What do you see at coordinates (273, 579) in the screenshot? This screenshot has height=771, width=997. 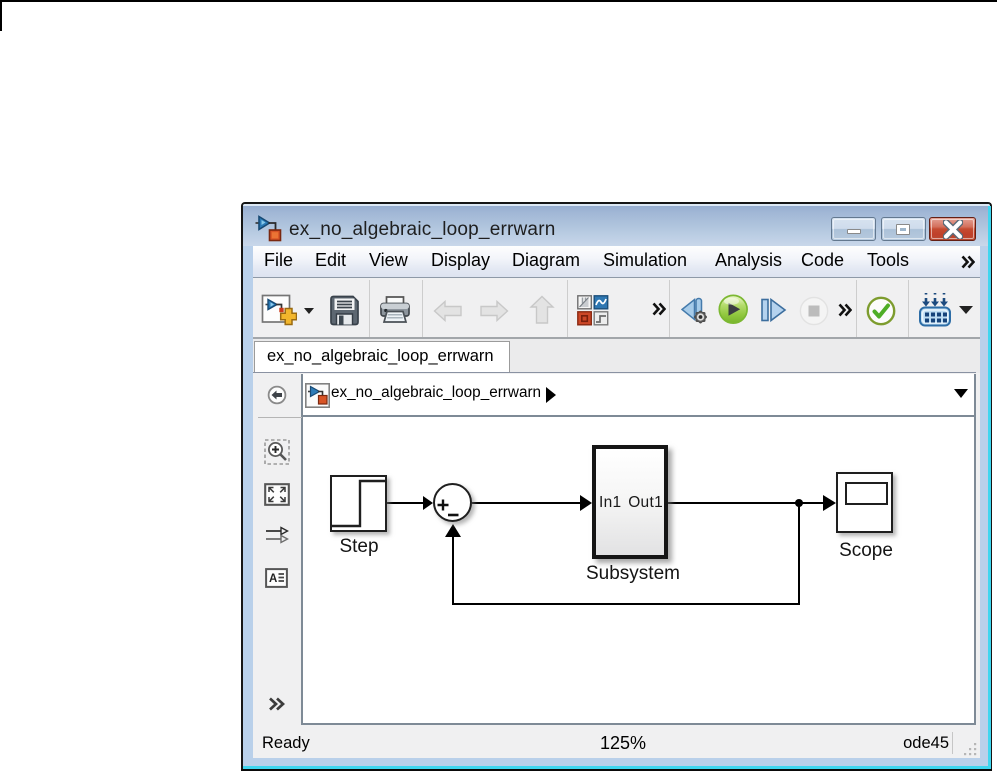 I see `svg-text: A` at bounding box center [273, 579].